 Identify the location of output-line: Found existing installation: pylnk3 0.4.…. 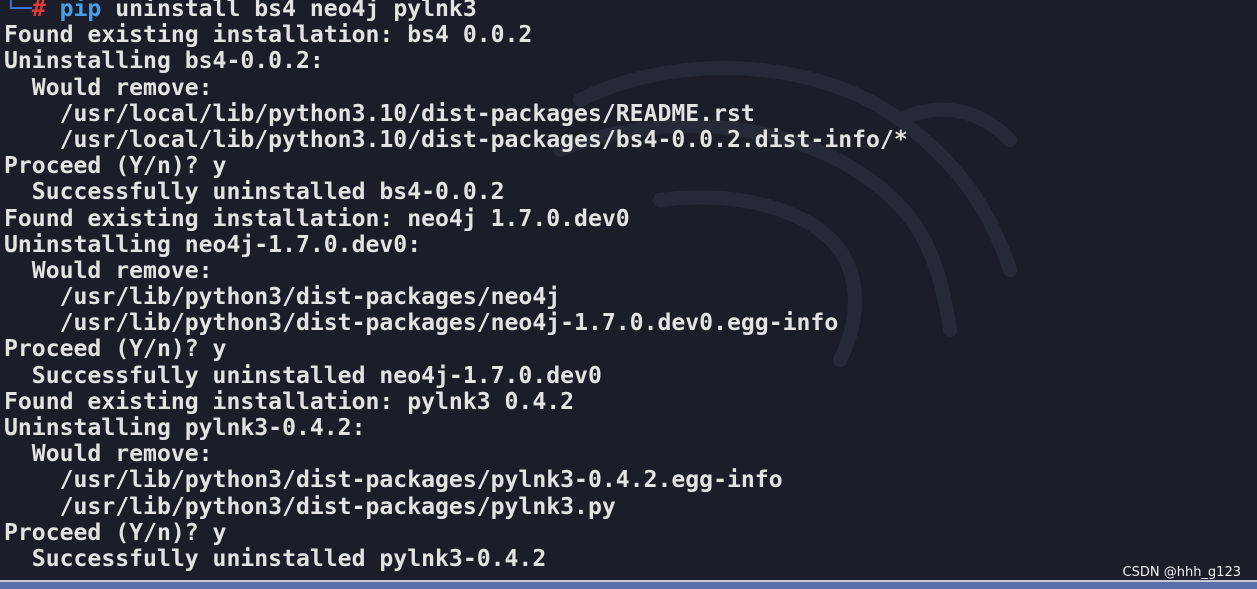
(289, 401).